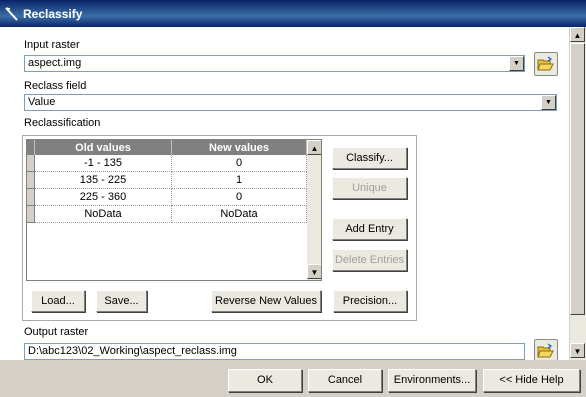 The image size is (586, 397). What do you see at coordinates (103, 163) in the screenshot?
I see `old-value-cell: -1 - 135` at bounding box center [103, 163].